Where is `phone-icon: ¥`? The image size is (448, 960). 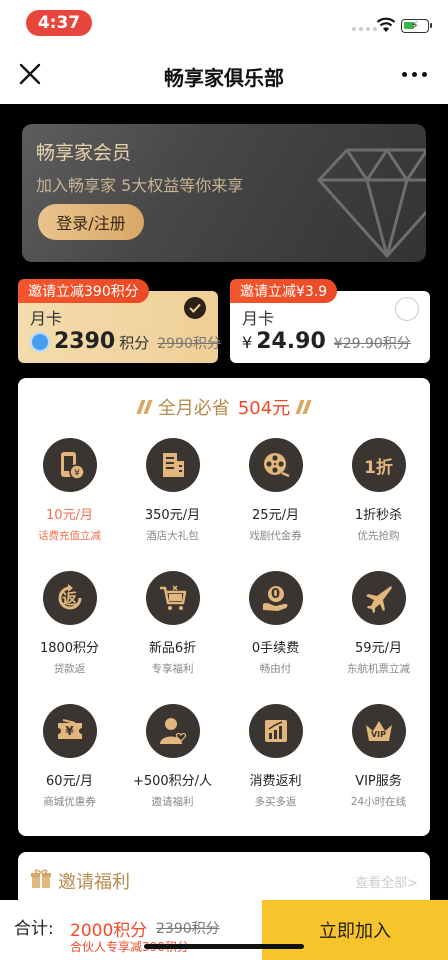
phone-icon: ¥ is located at coordinates (69, 465).